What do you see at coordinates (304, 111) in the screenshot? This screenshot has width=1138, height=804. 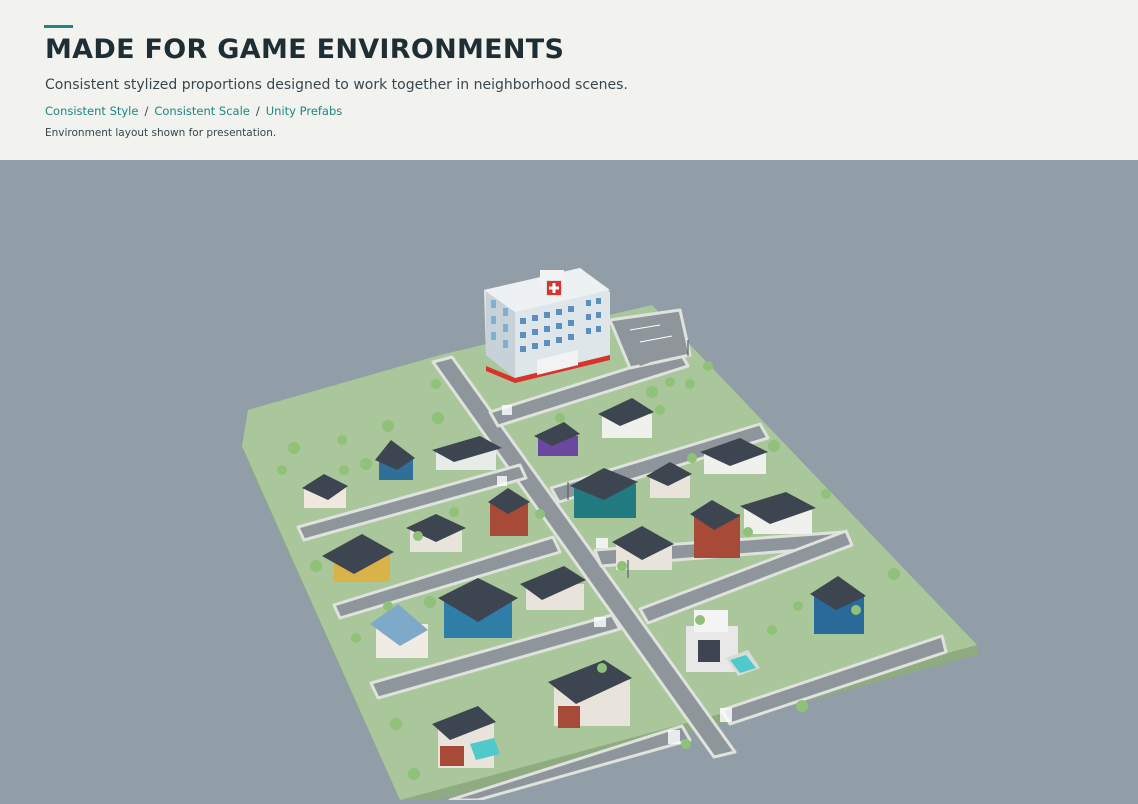 I see `tag-unity-prefabs: Unity Prefabs` at bounding box center [304, 111].